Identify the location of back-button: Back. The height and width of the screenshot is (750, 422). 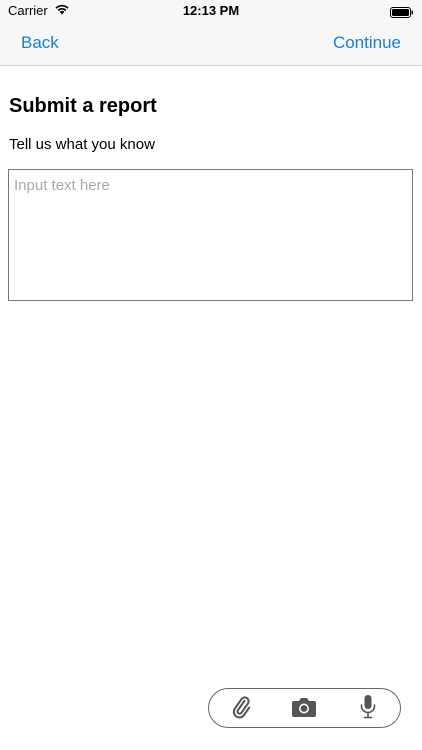
(40, 43).